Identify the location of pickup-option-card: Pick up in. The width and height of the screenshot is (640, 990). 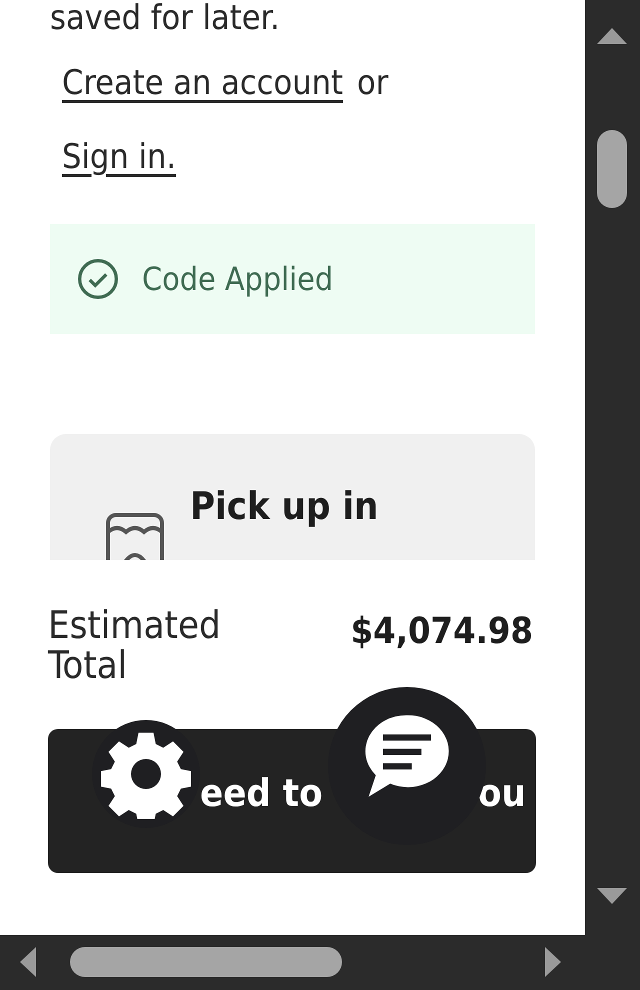
(292, 497).